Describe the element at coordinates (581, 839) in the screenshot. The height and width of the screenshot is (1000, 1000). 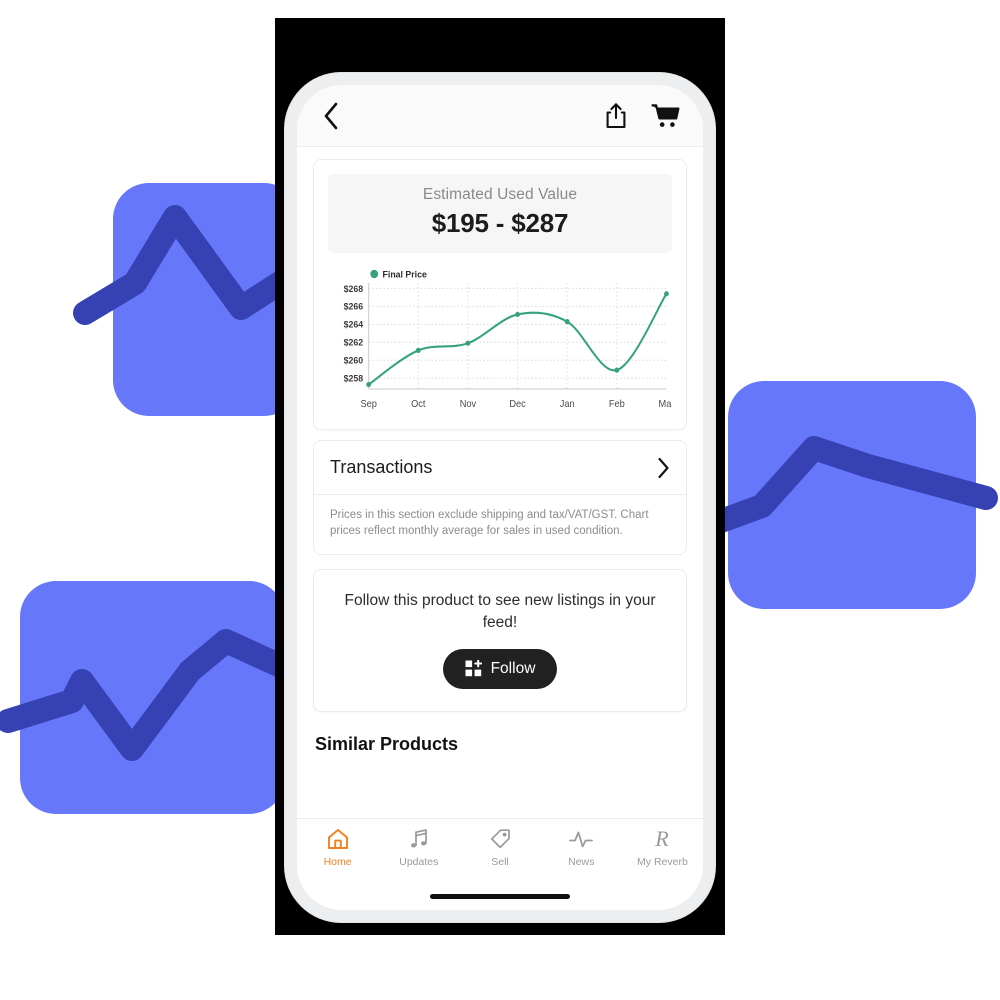
I see `activity-pulse-icon` at that location.